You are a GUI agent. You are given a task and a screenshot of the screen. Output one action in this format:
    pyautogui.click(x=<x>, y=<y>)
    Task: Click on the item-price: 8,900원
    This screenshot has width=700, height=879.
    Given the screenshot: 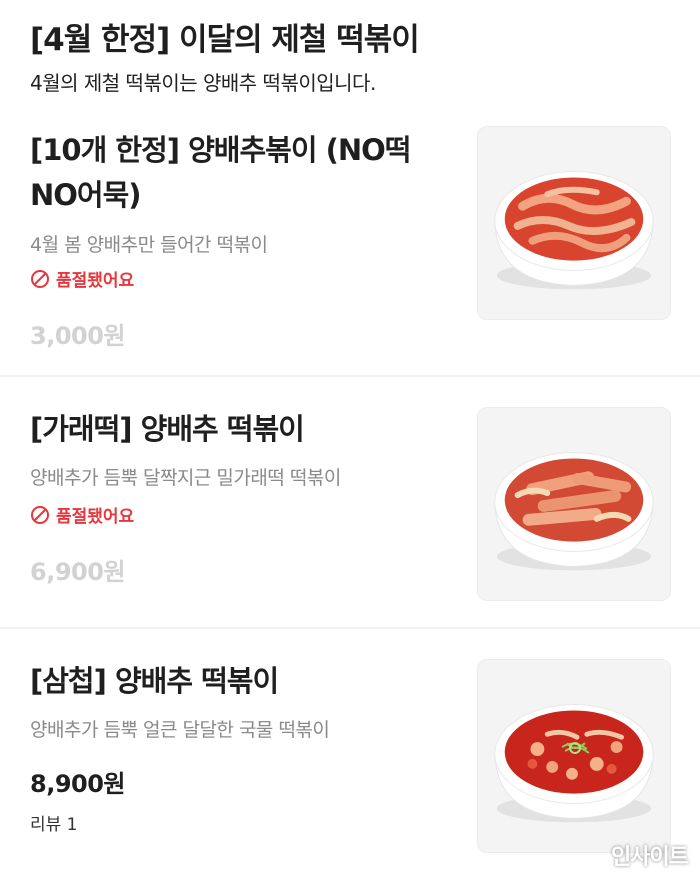 What is the action you would take?
    pyautogui.click(x=78, y=784)
    